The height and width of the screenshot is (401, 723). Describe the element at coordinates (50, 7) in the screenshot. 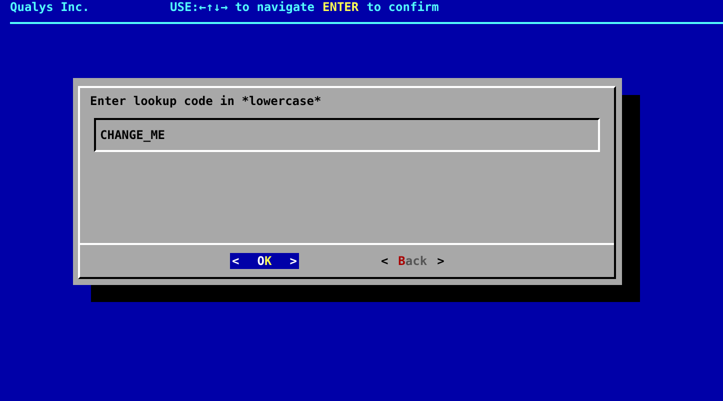

I see `backtitle: Qualys Inc.` at that location.